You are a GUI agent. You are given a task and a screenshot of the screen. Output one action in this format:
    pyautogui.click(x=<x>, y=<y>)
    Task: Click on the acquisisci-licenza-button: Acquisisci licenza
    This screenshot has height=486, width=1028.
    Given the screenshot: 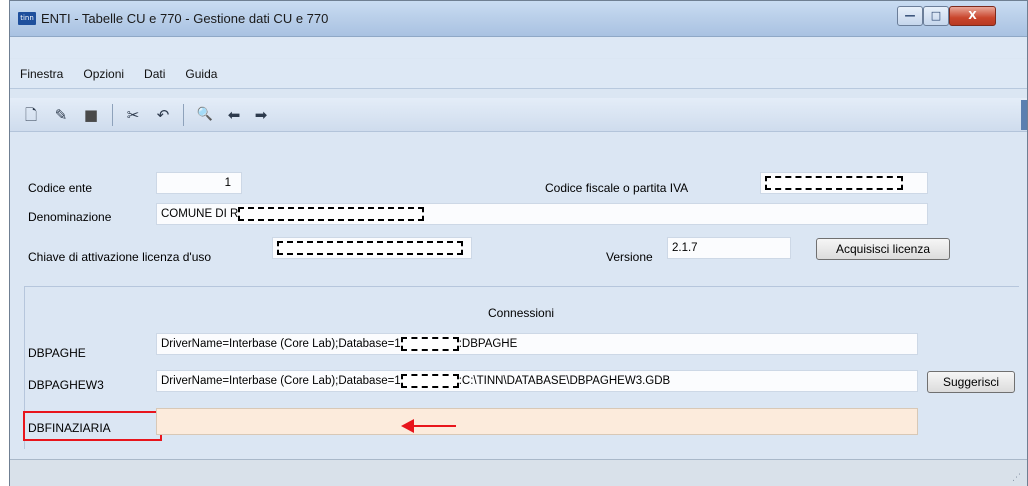 What is the action you would take?
    pyautogui.click(x=883, y=249)
    